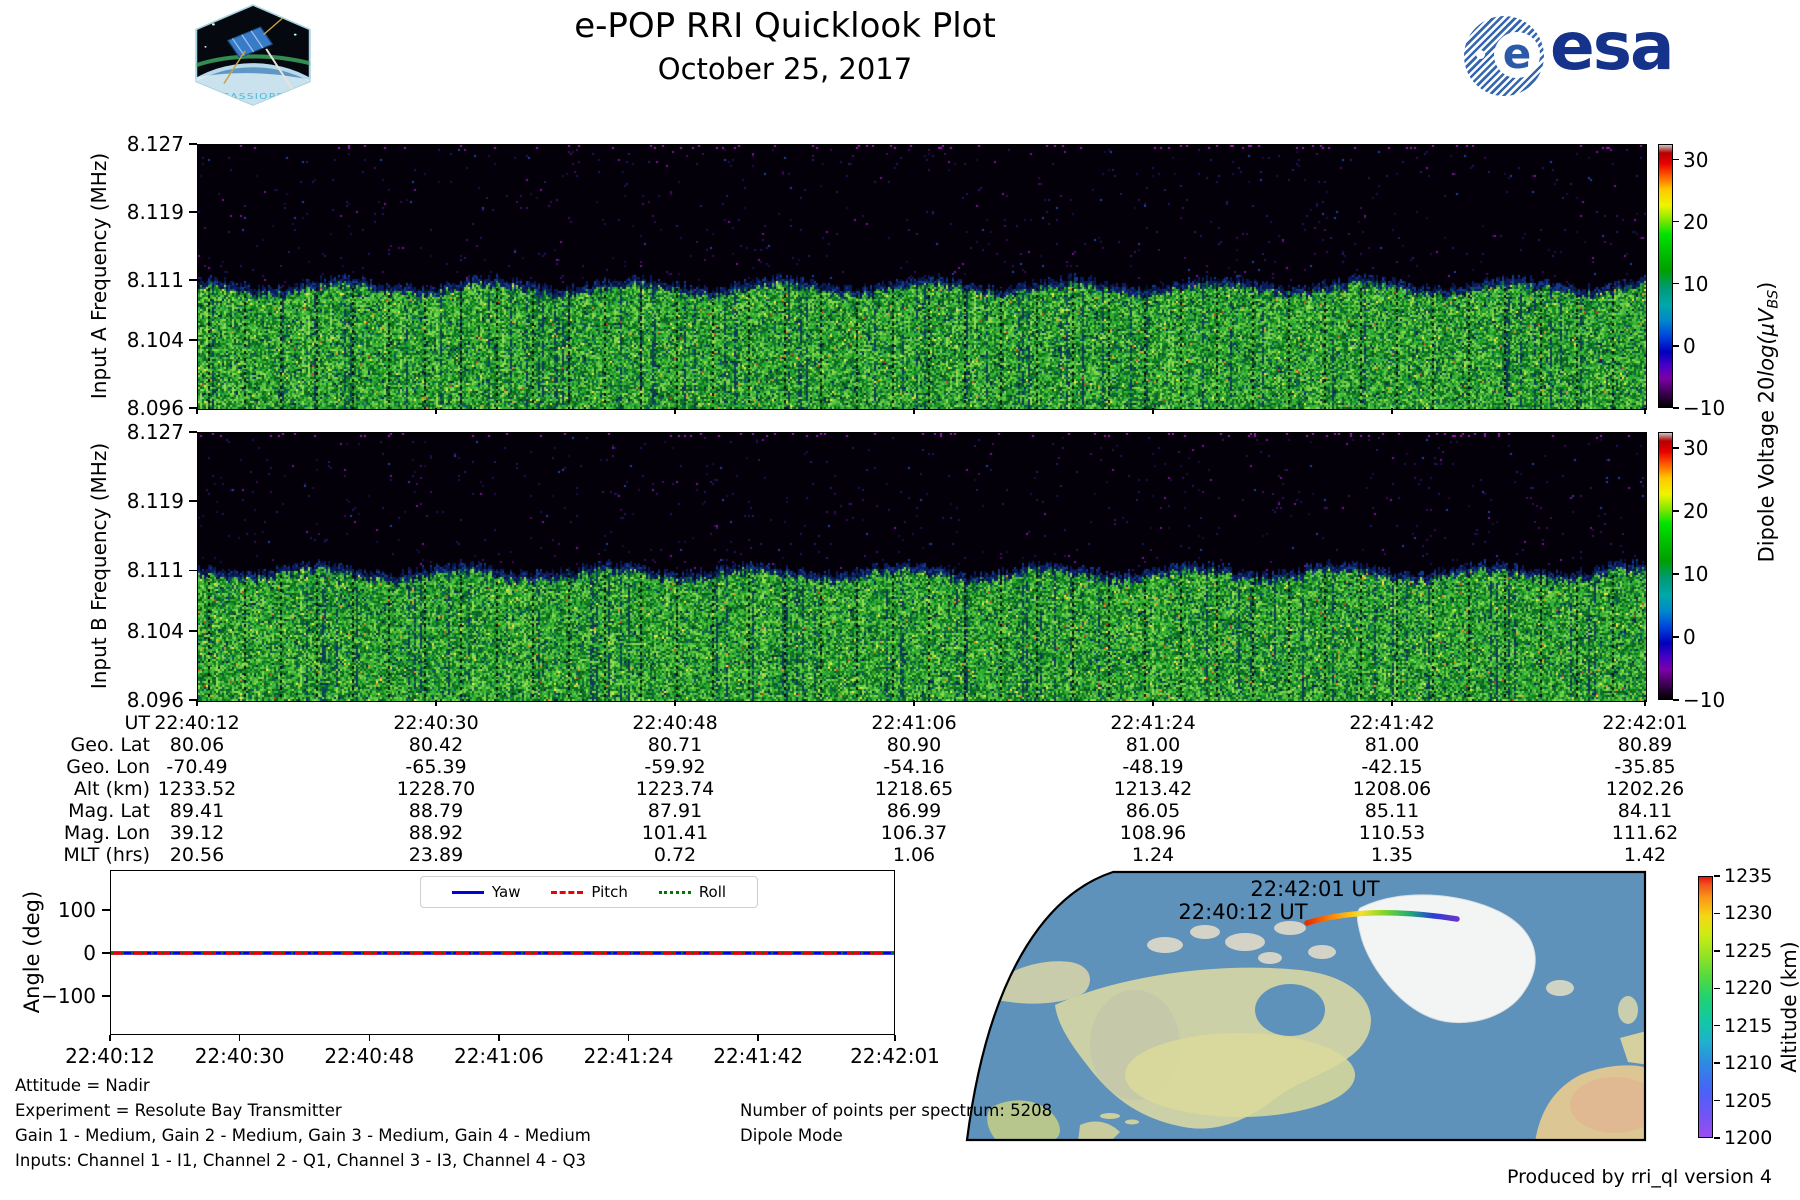 The height and width of the screenshot is (1200, 1800). What do you see at coordinates (1645, 745) in the screenshot?
I see `ephemeris-value: 80.89` at bounding box center [1645, 745].